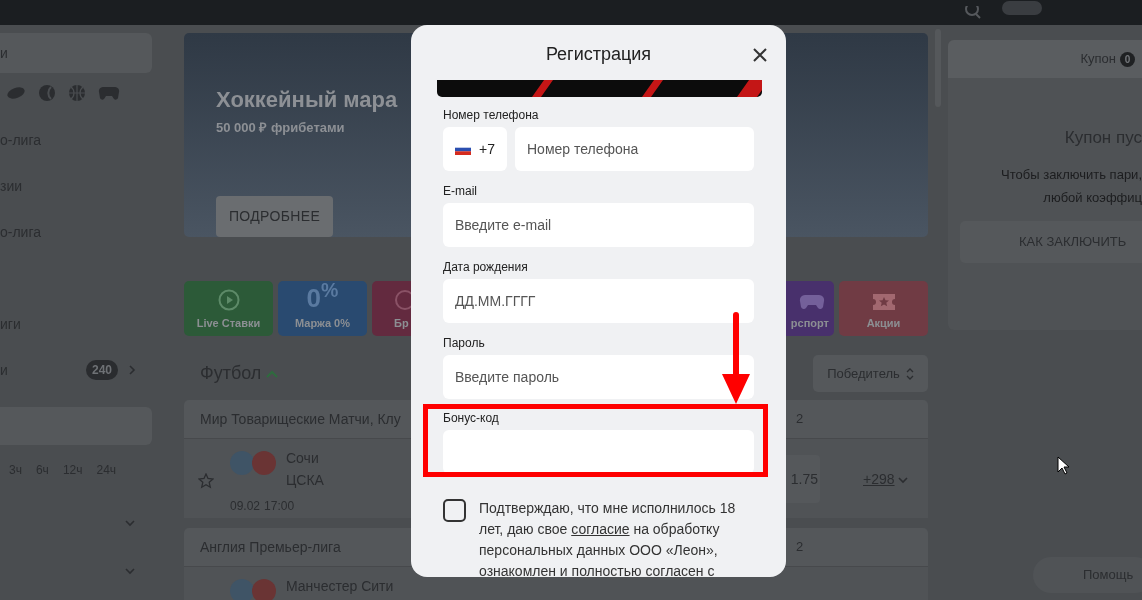 The height and width of the screenshot is (600, 1142). I want to click on field-label: Пароль, so click(464, 343).